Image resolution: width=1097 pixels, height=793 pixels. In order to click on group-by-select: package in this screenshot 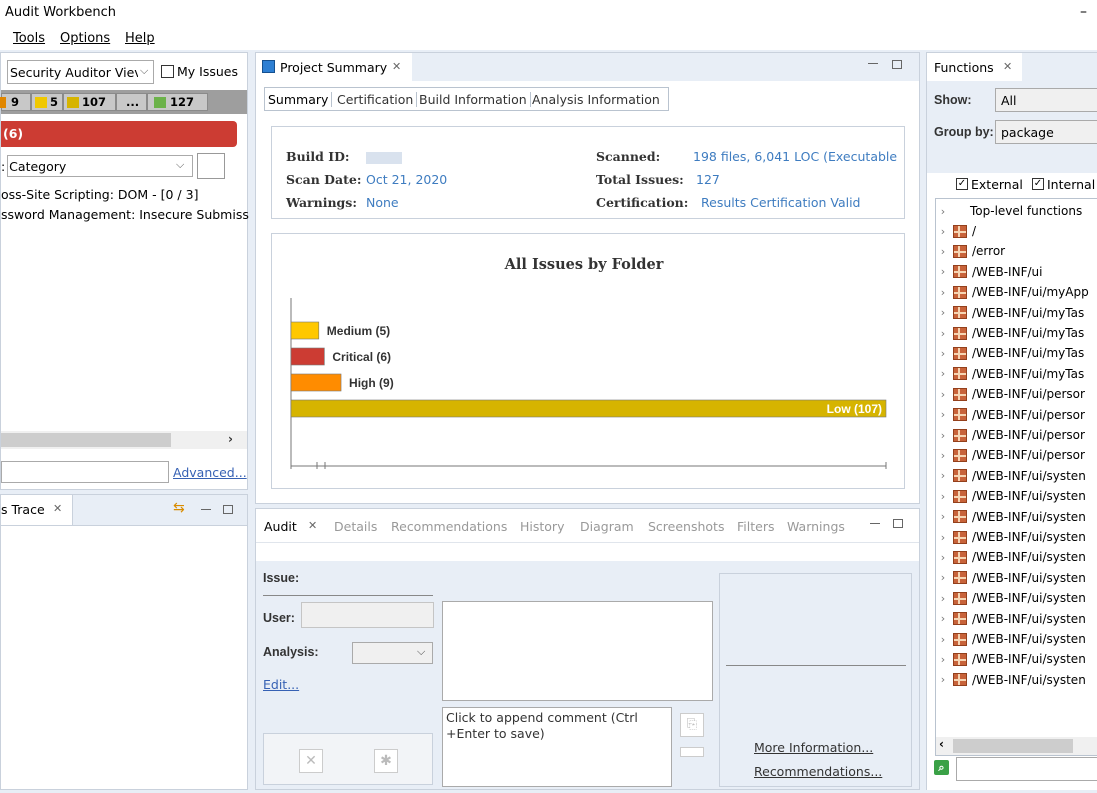, I will do `click(1046, 132)`.